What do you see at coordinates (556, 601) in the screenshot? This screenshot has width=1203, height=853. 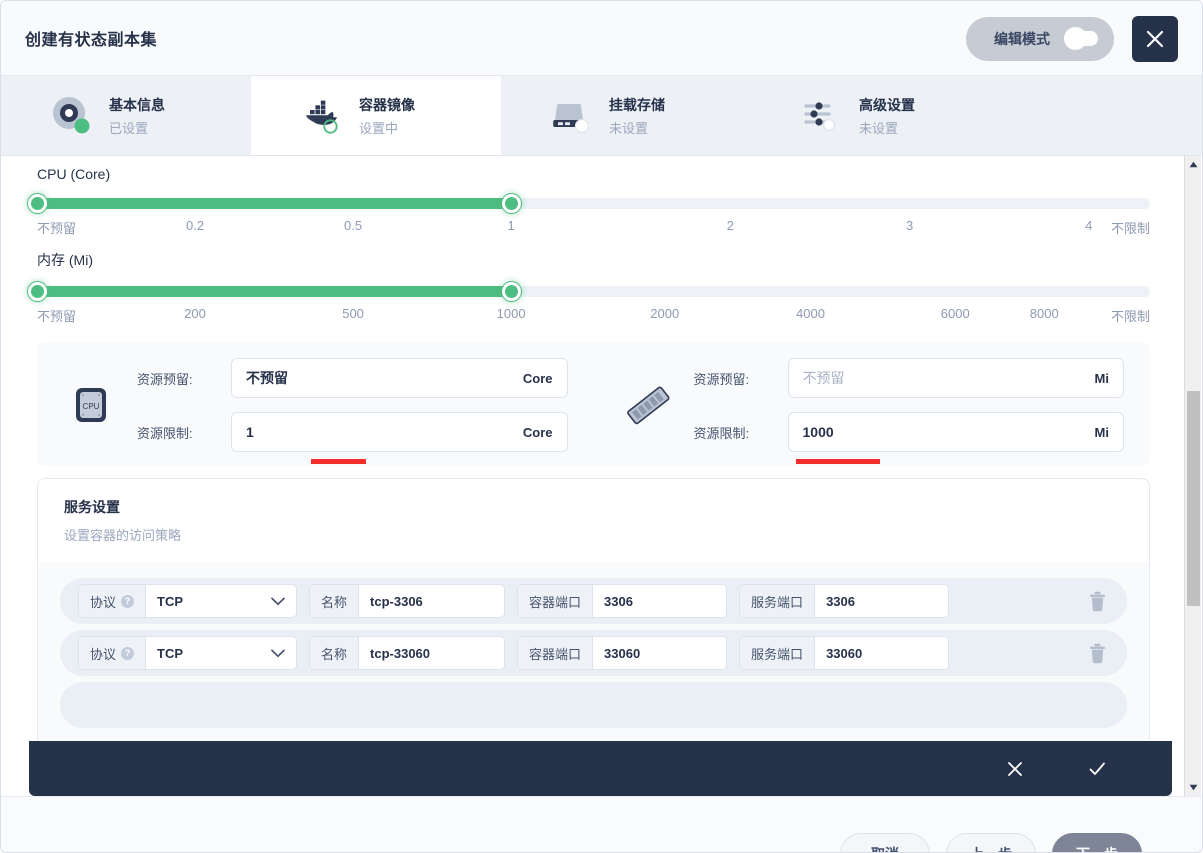 I see `container-port-label: 容器端口` at bounding box center [556, 601].